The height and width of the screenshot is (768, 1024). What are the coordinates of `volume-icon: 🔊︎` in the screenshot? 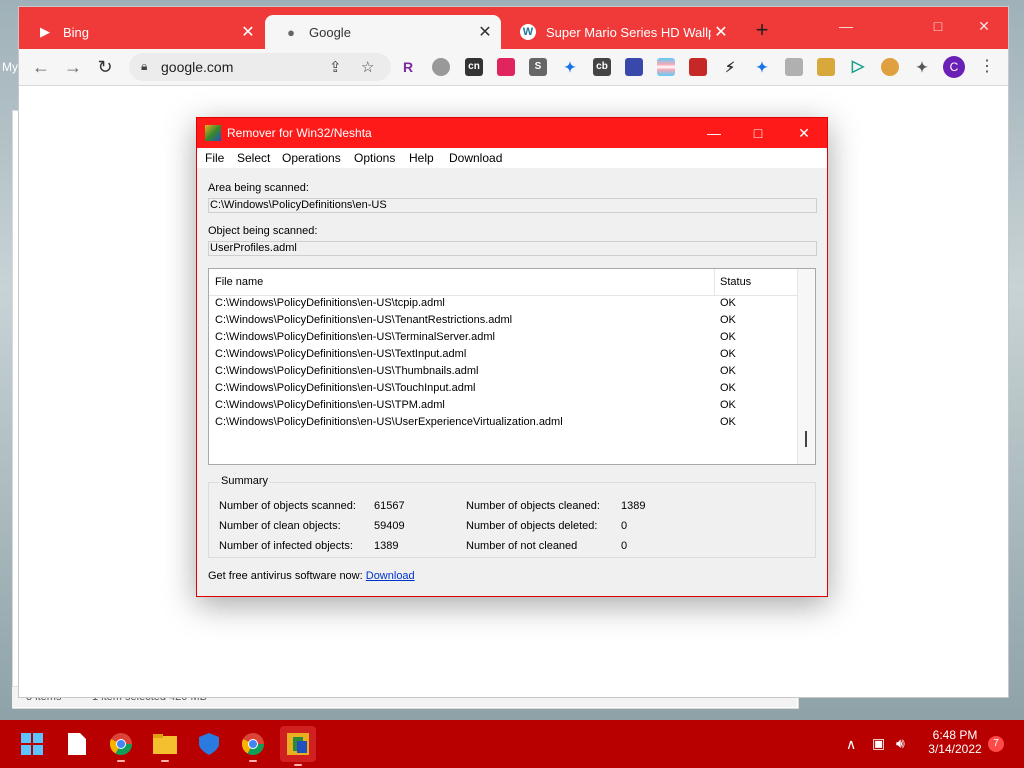 It's located at (900, 743).